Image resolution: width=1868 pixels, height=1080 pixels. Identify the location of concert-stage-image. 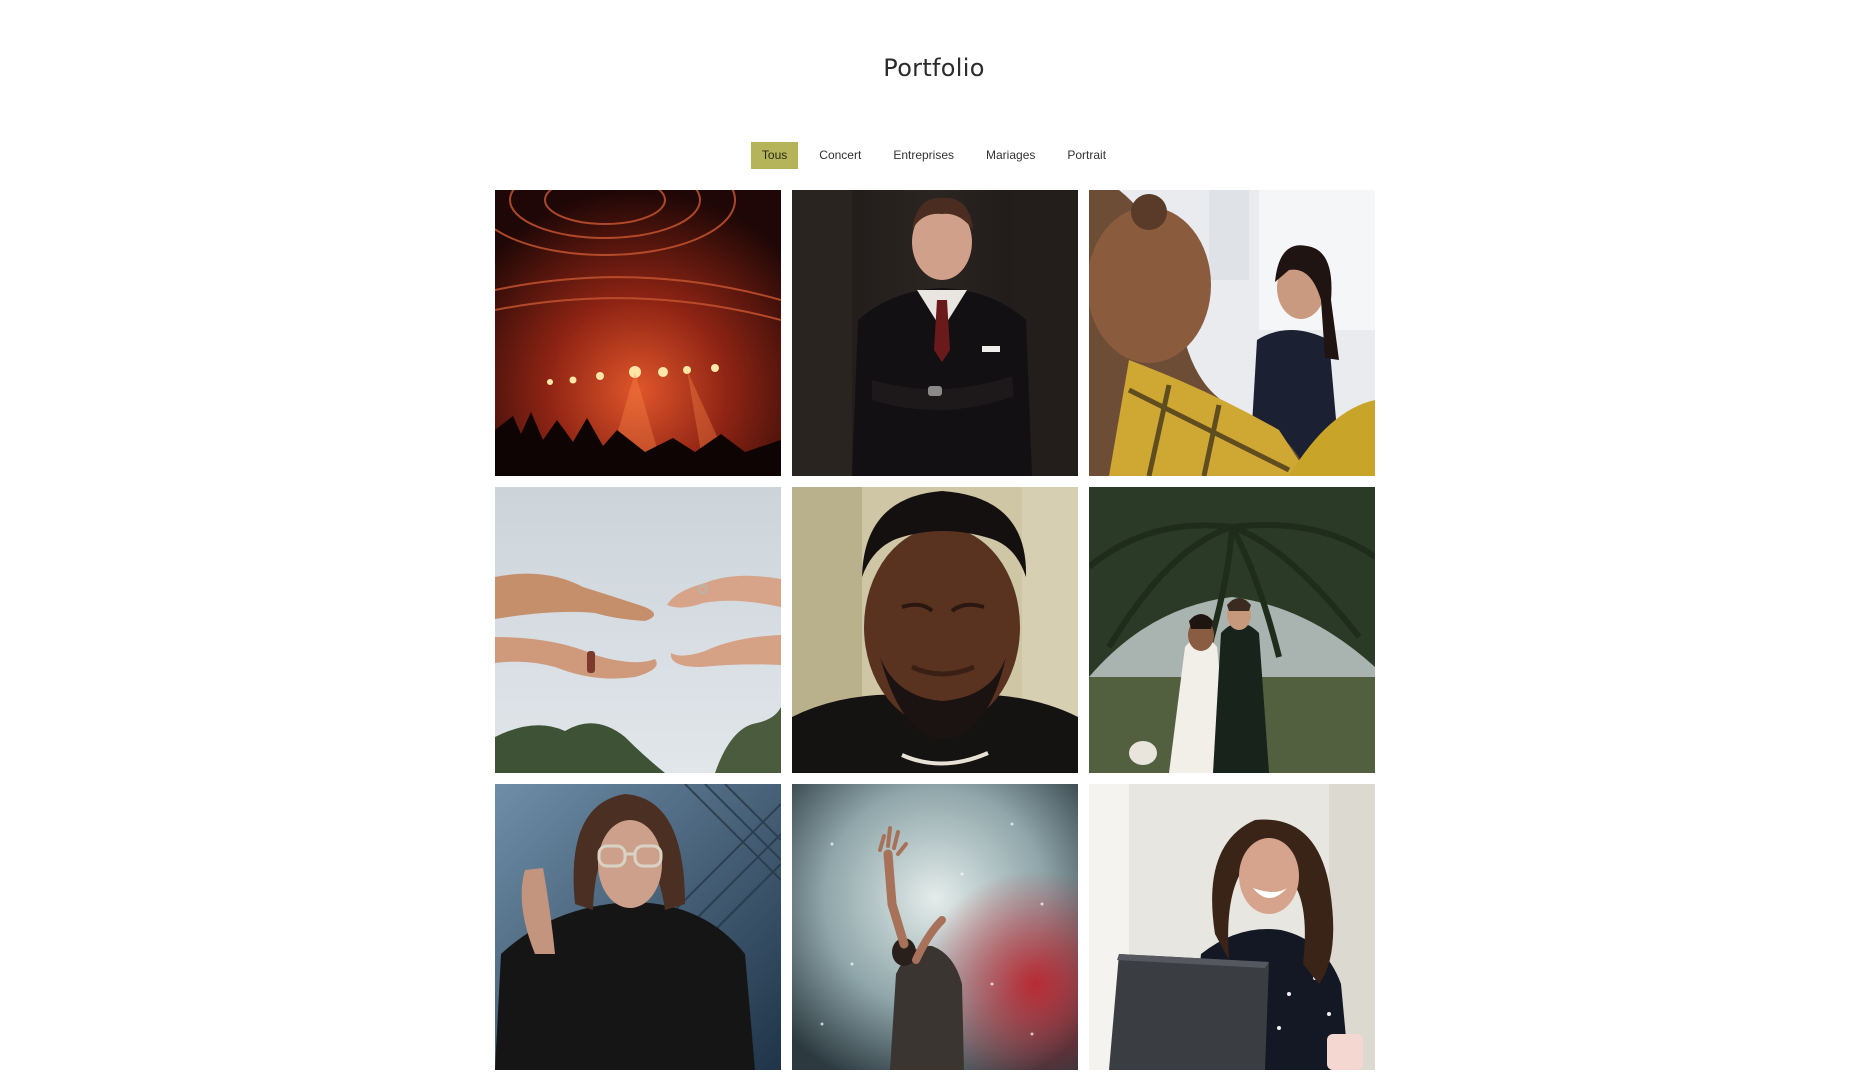
(638, 333).